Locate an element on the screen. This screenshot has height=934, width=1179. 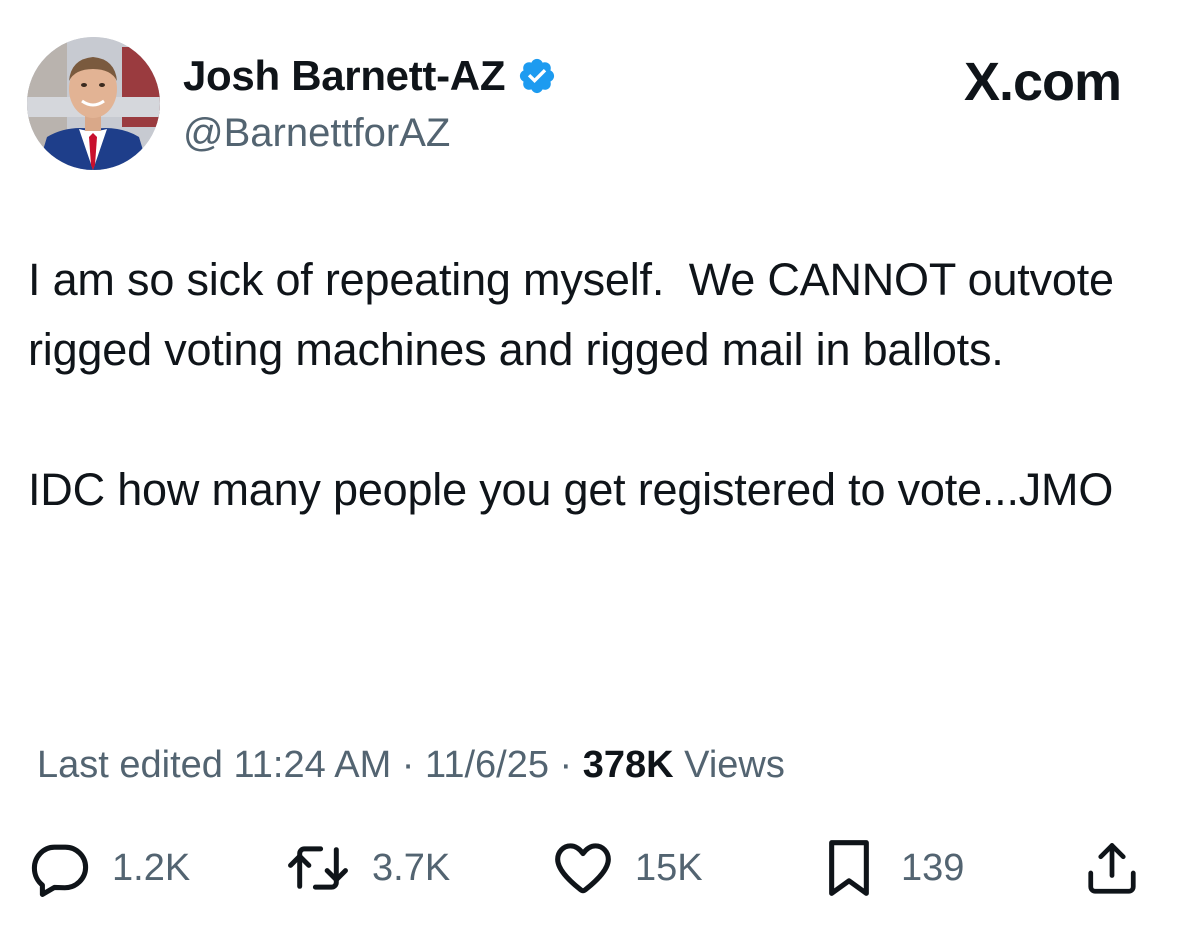
share-icon is located at coordinates (1112, 868).